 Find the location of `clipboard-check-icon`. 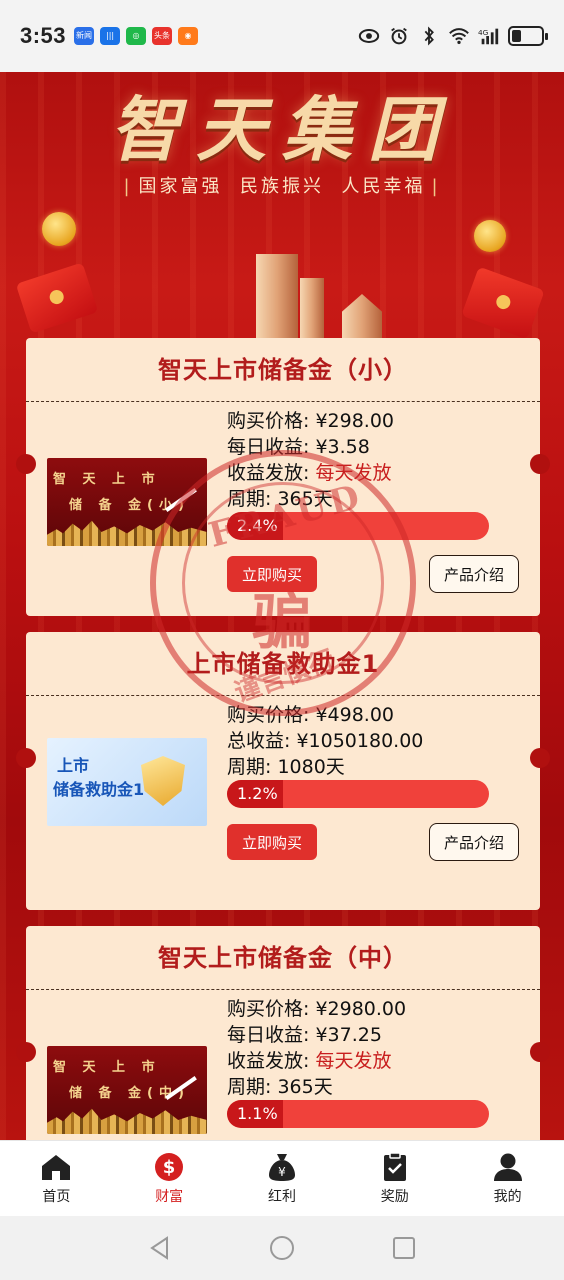

clipboard-check-icon is located at coordinates (394, 1166).